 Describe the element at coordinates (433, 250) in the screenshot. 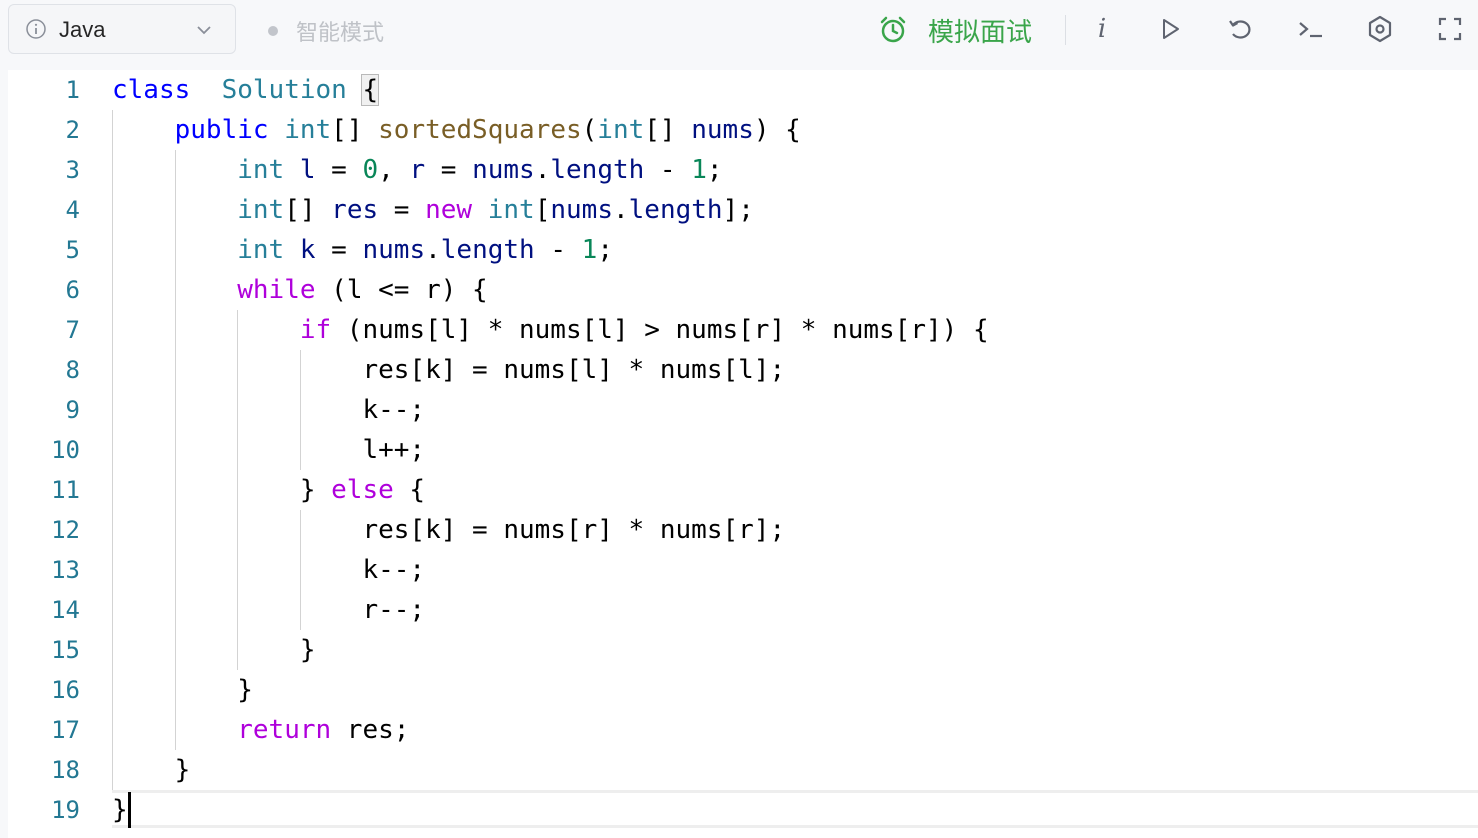

I see `code-token: .` at that location.